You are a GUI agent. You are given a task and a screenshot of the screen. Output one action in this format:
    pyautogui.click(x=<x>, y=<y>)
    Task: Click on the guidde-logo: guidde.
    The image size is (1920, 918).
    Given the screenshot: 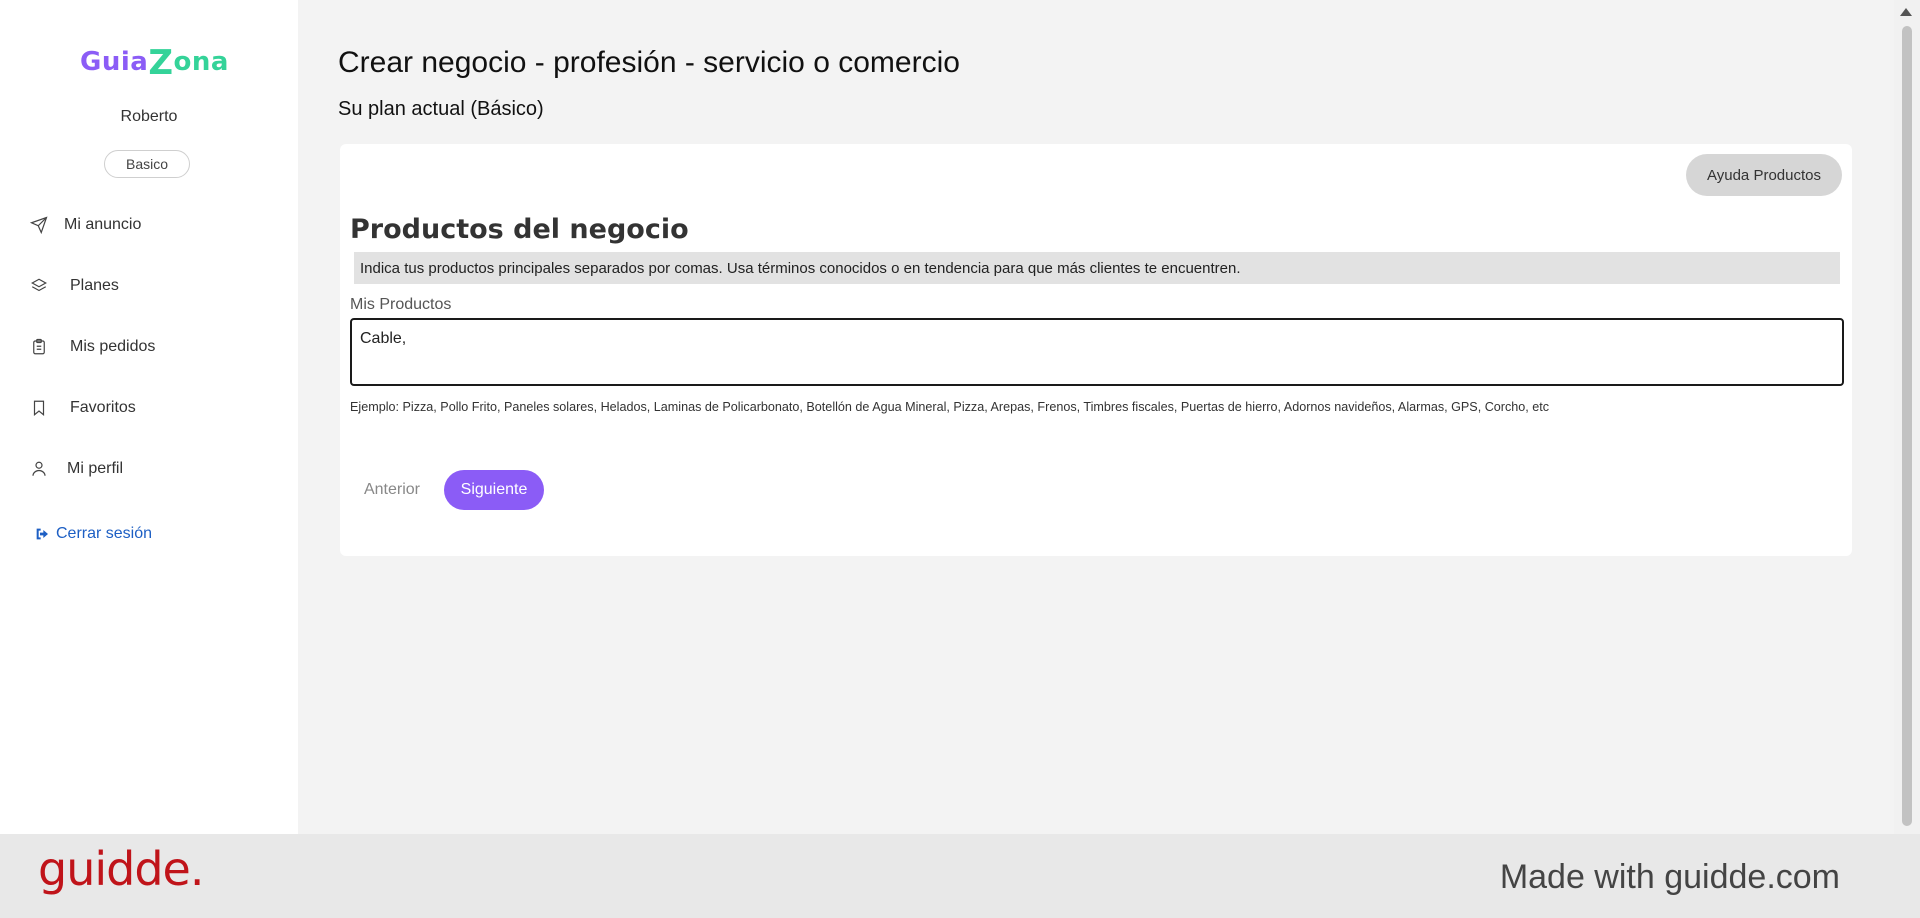 What is the action you would take?
    pyautogui.click(x=121, y=869)
    